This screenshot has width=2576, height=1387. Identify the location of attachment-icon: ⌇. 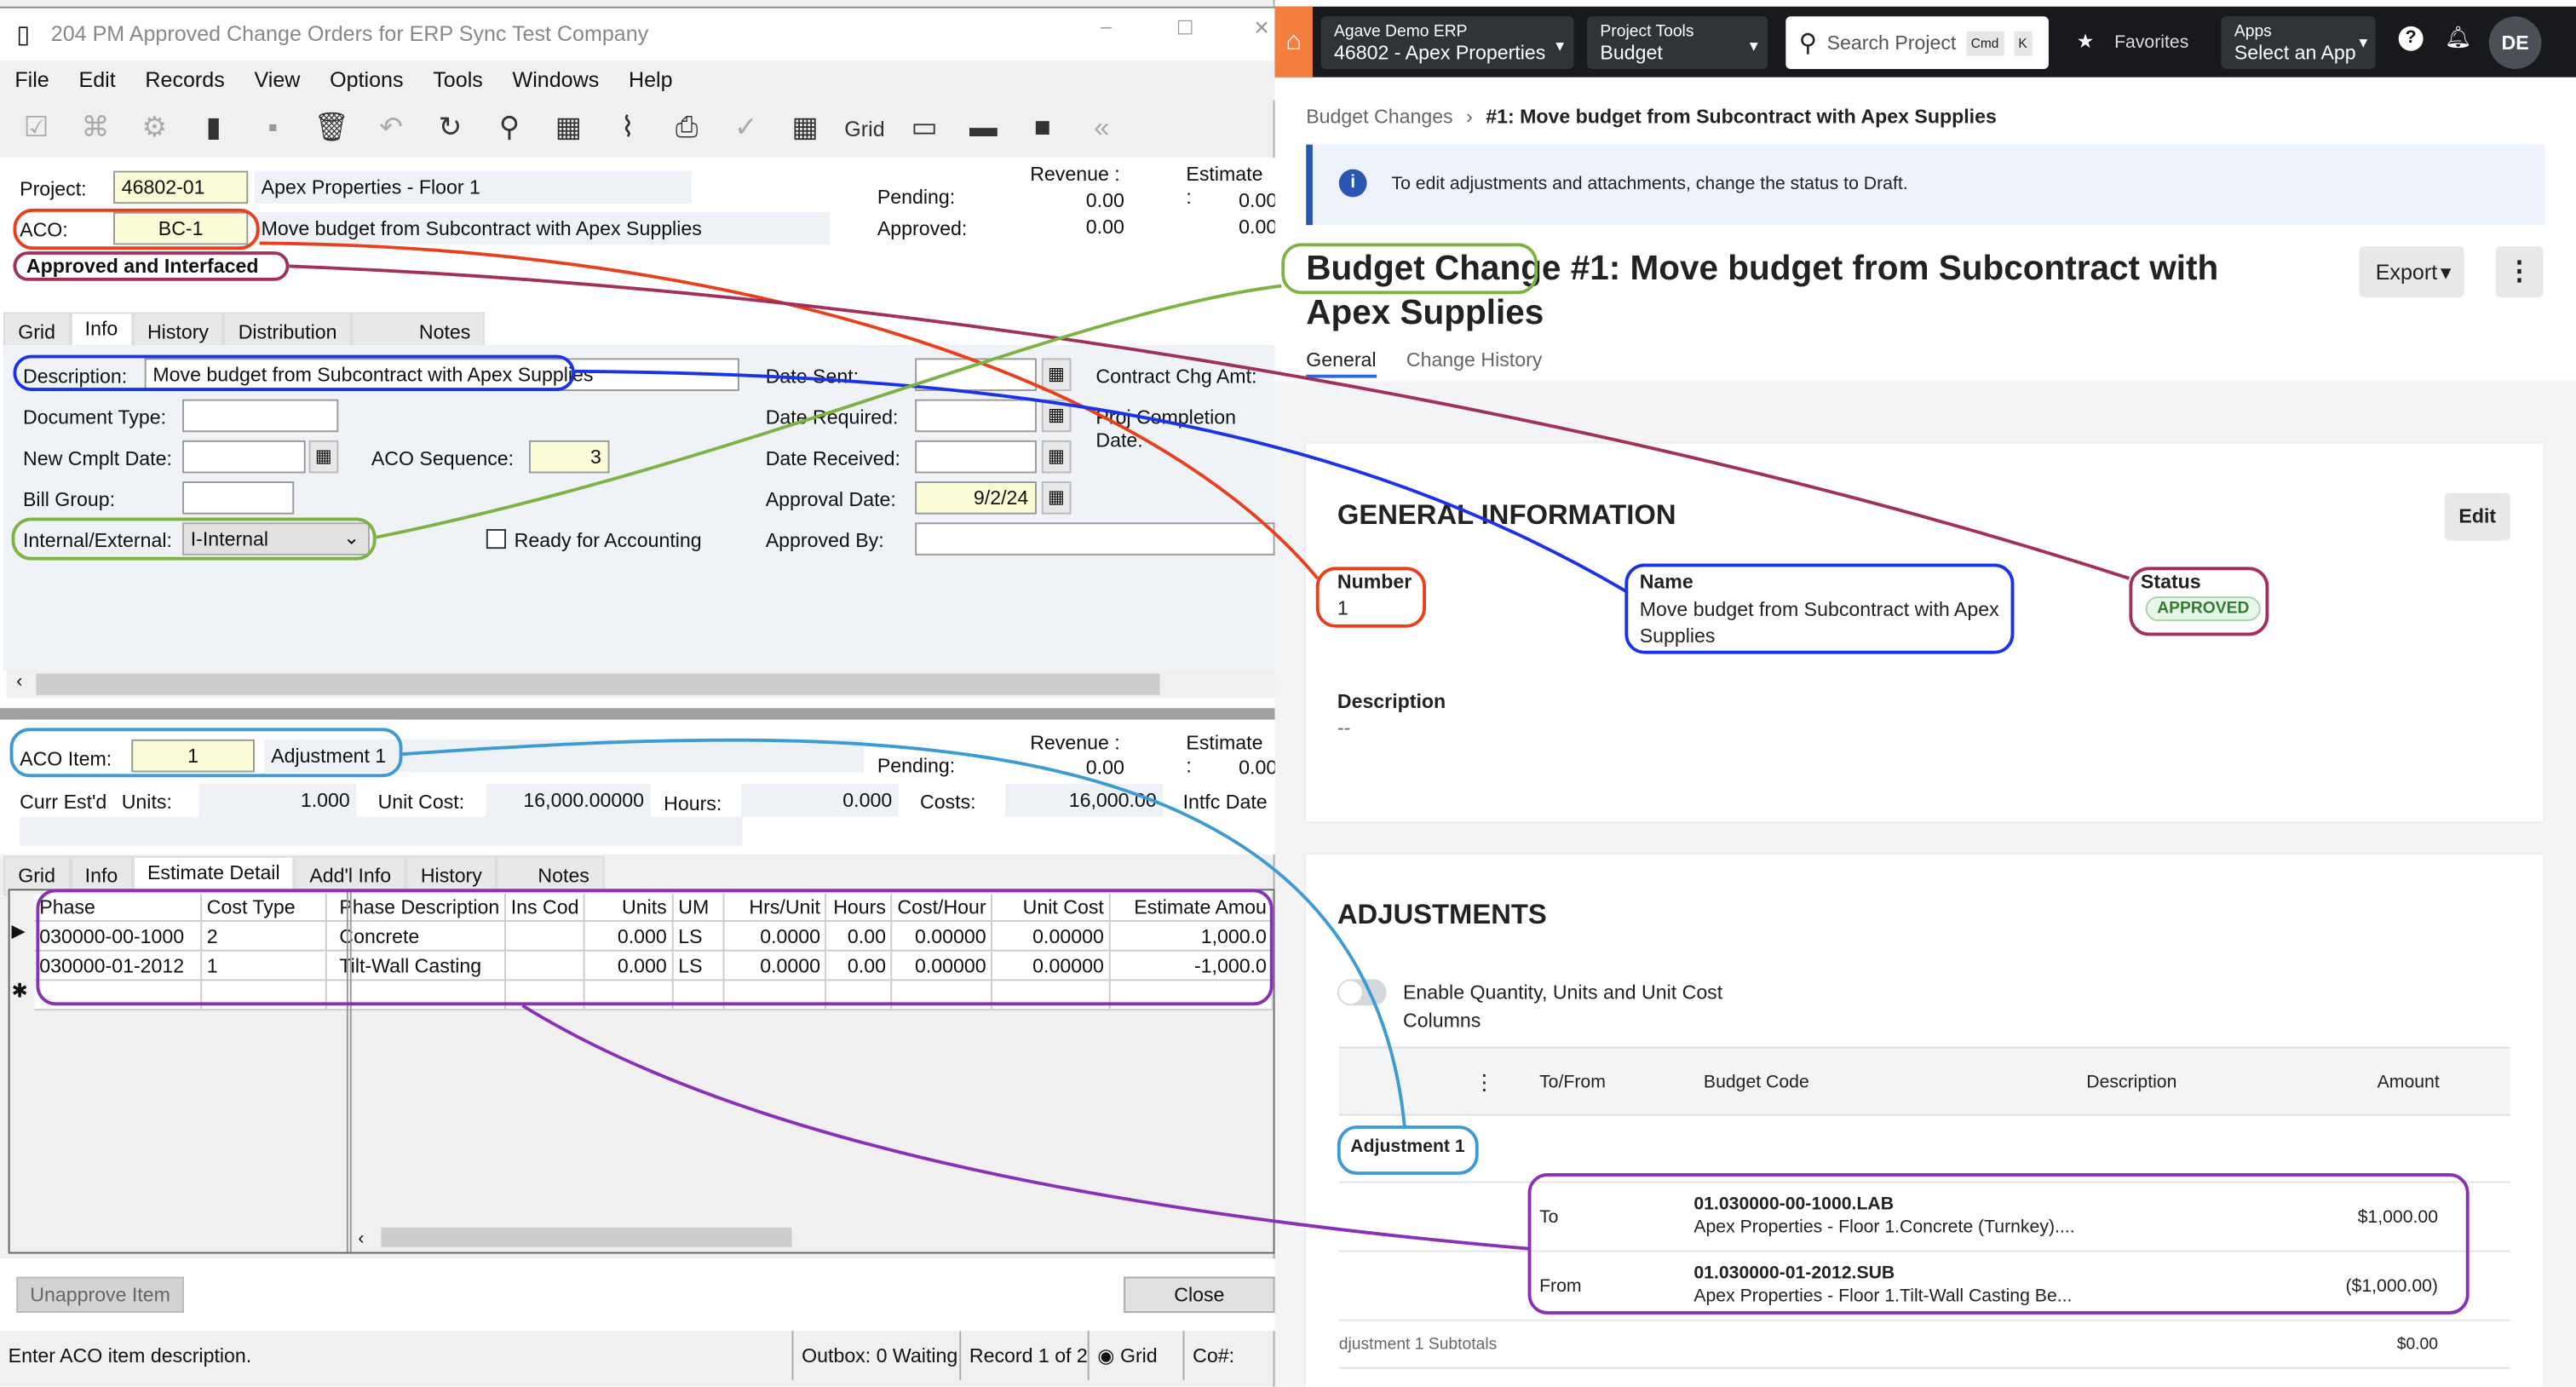
(627, 128).